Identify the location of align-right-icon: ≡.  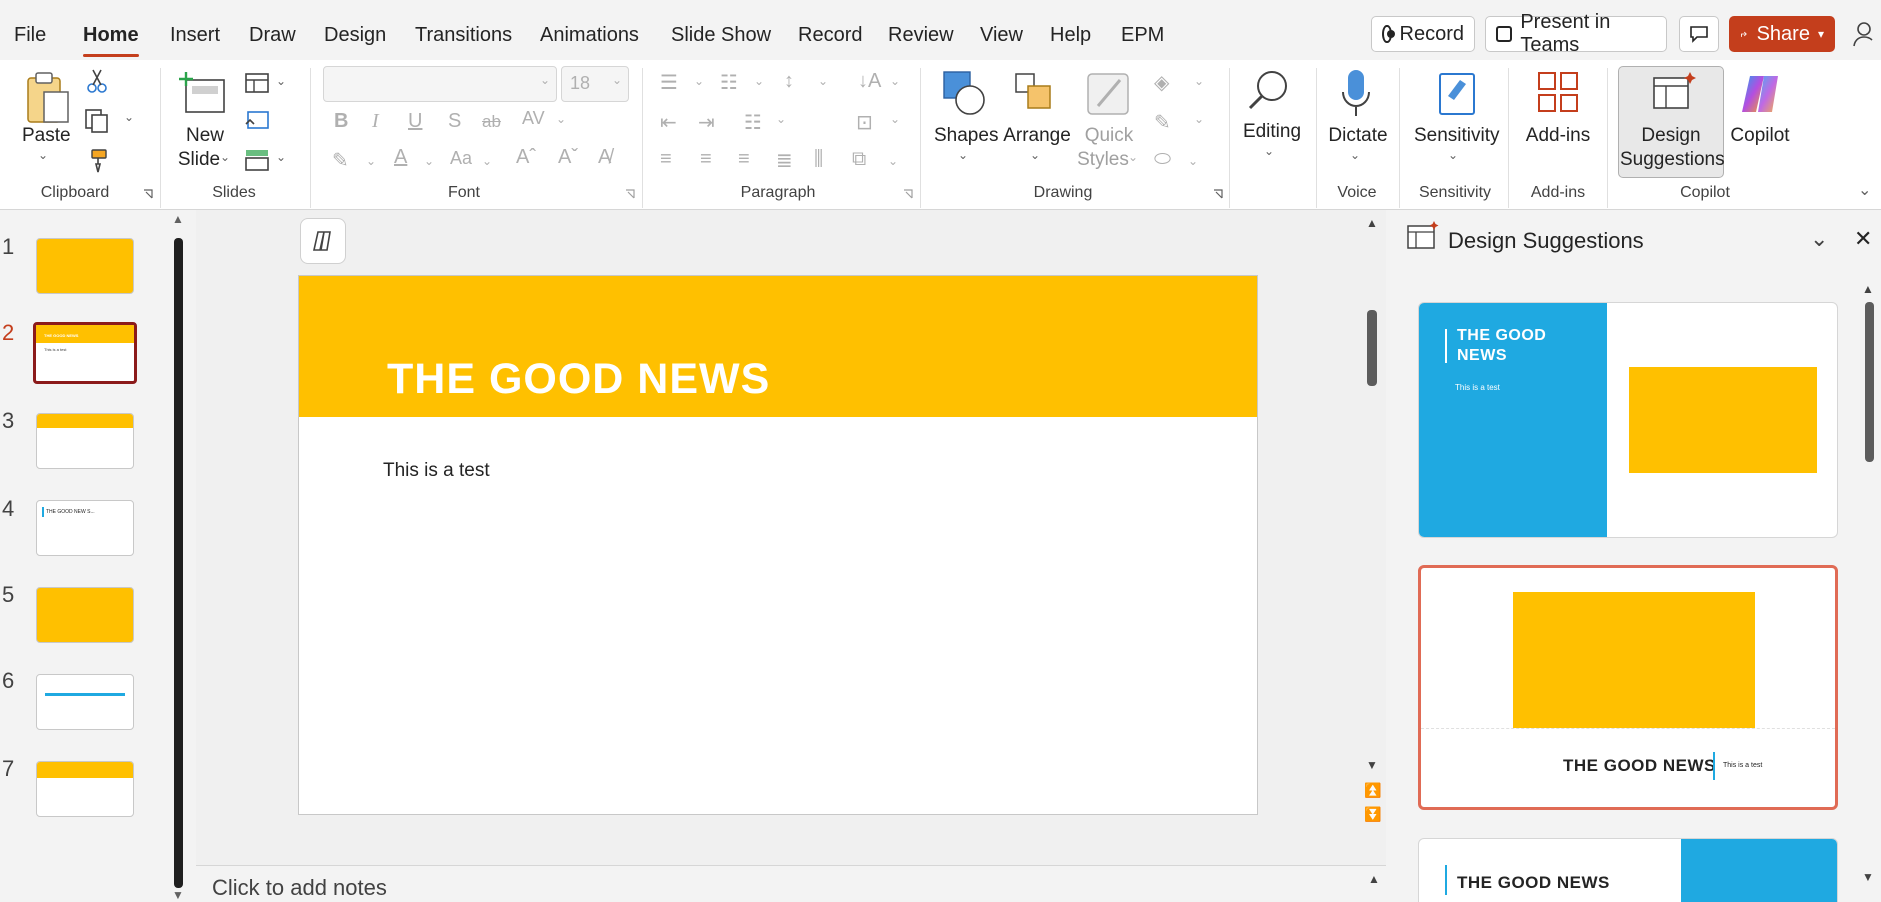
(744, 159).